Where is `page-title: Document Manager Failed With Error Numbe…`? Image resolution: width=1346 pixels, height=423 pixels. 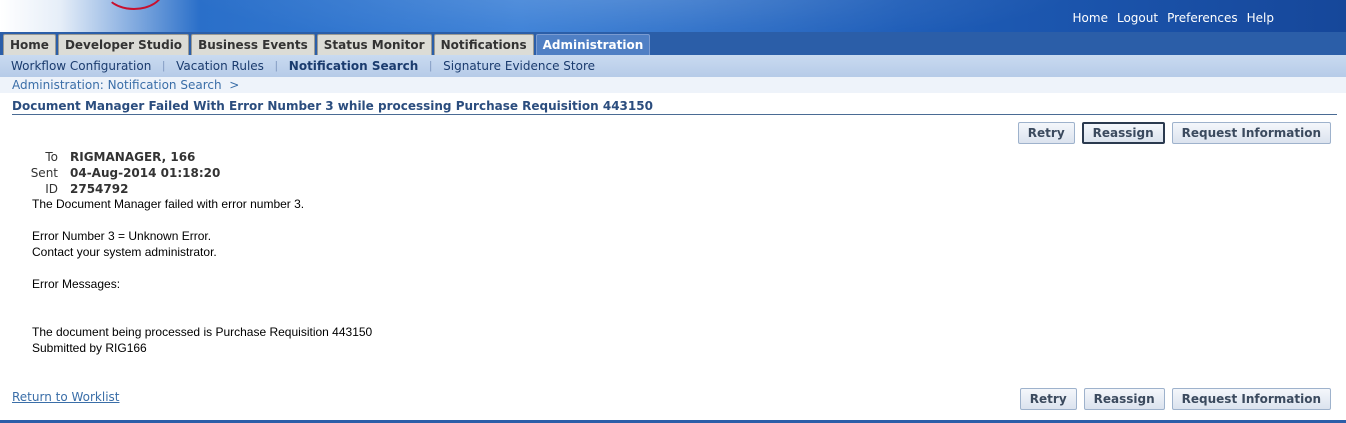 page-title: Document Manager Failed With Error Numbe… is located at coordinates (332, 106).